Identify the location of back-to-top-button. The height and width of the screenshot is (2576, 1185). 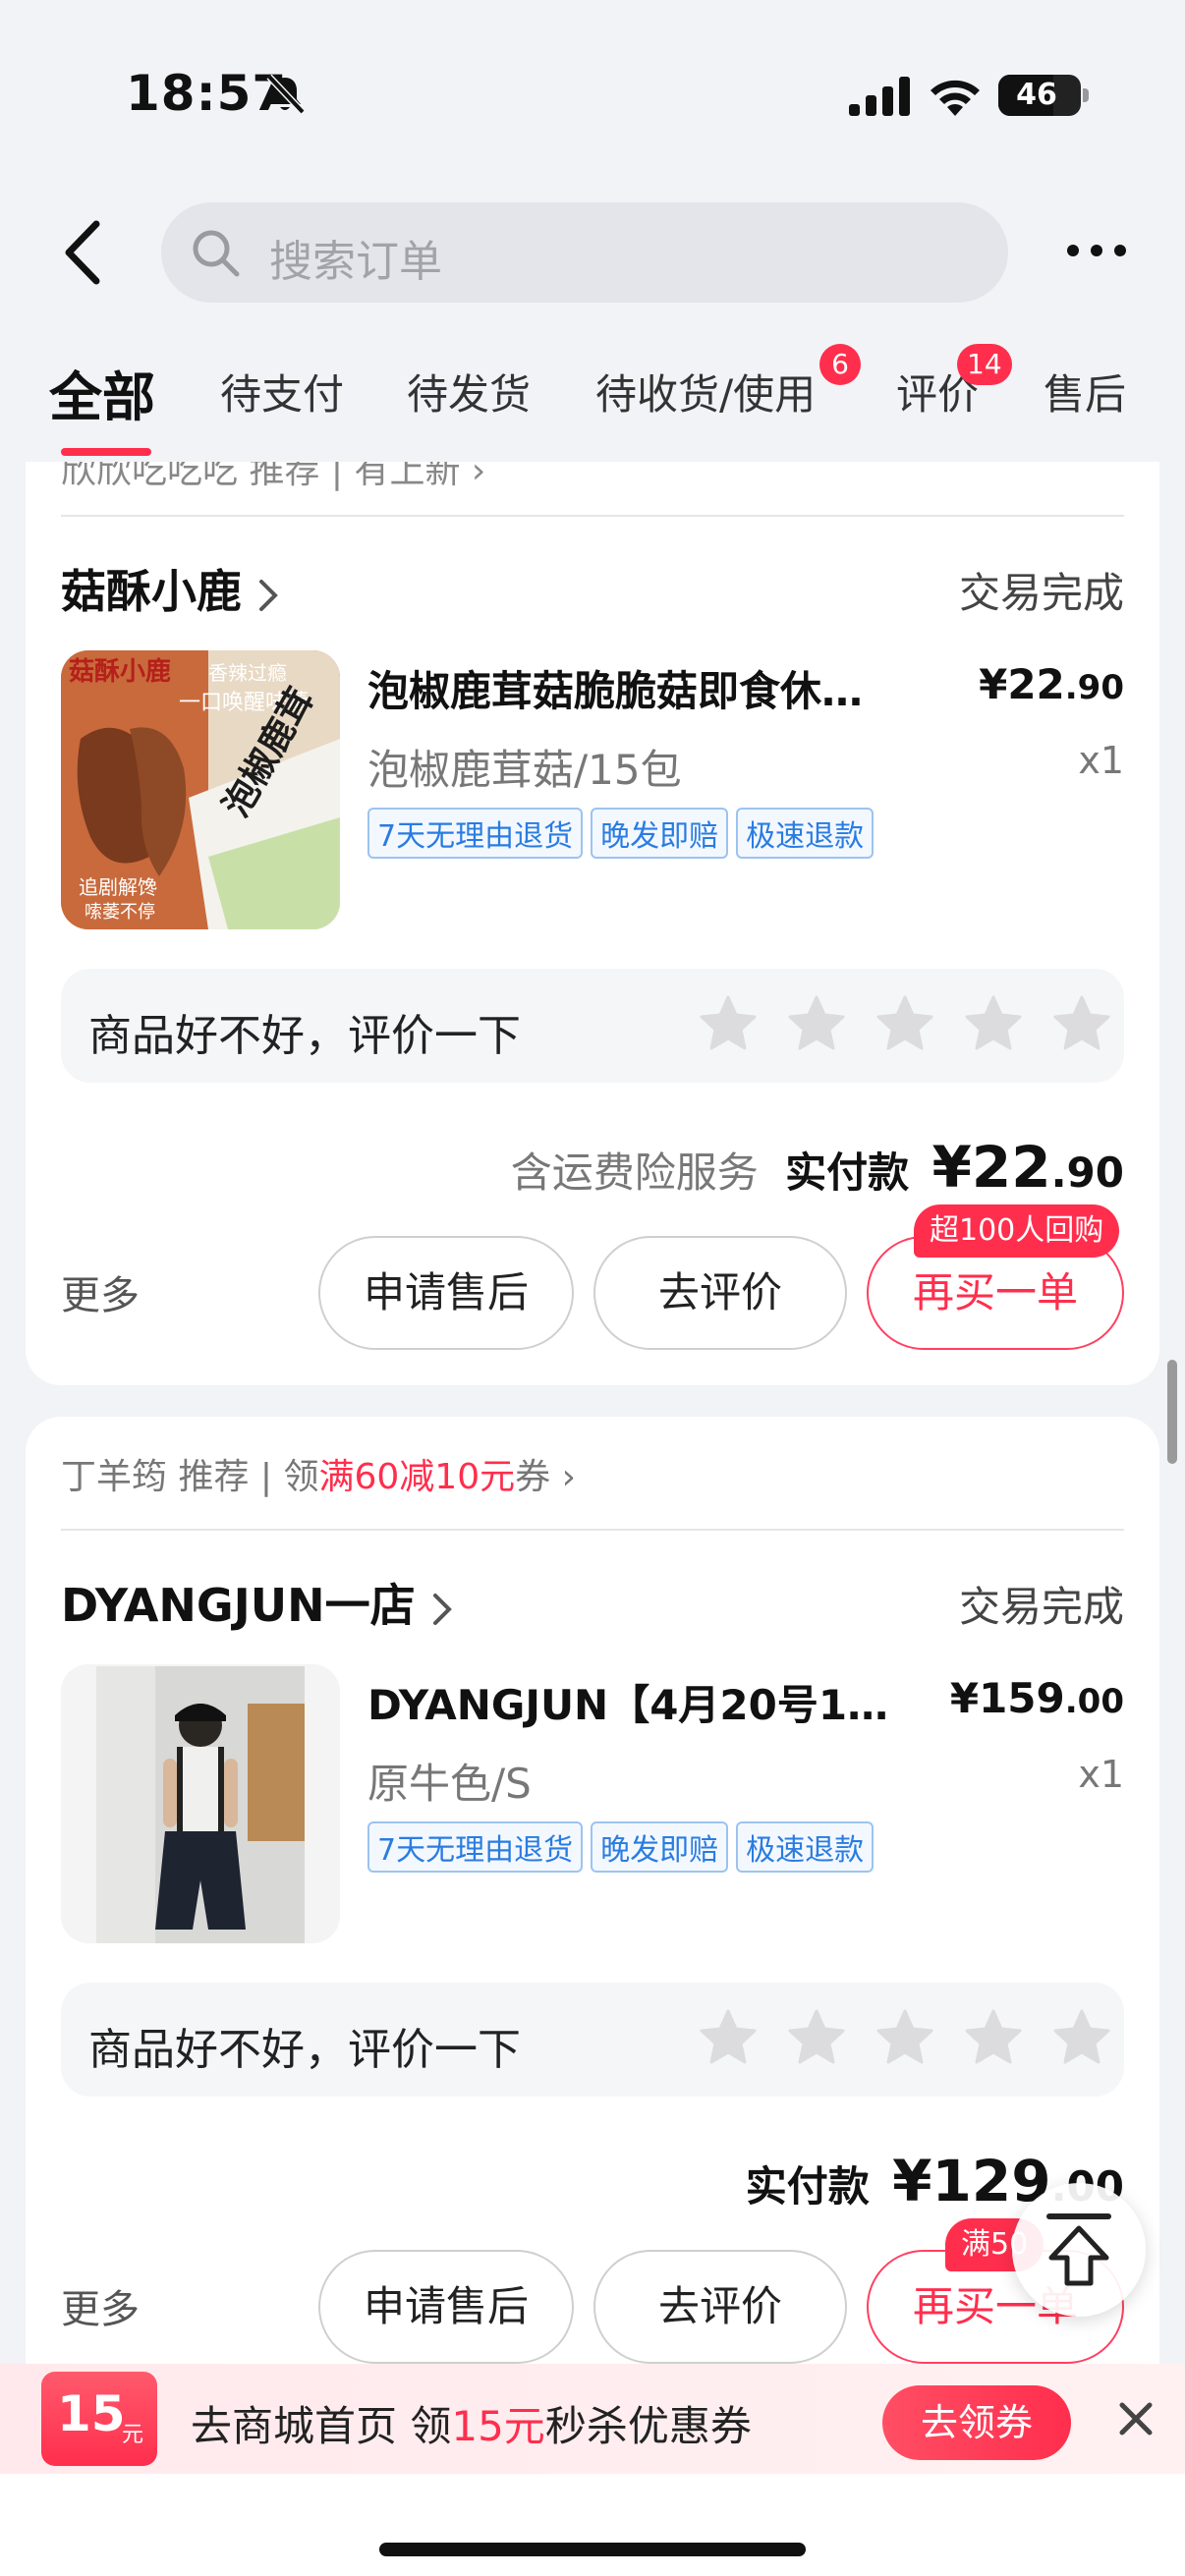
(1079, 2250).